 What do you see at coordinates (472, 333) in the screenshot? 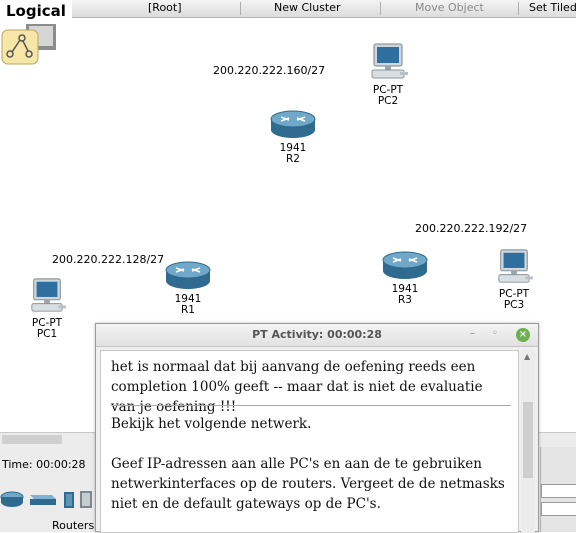
I see `minimize-icon: –` at bounding box center [472, 333].